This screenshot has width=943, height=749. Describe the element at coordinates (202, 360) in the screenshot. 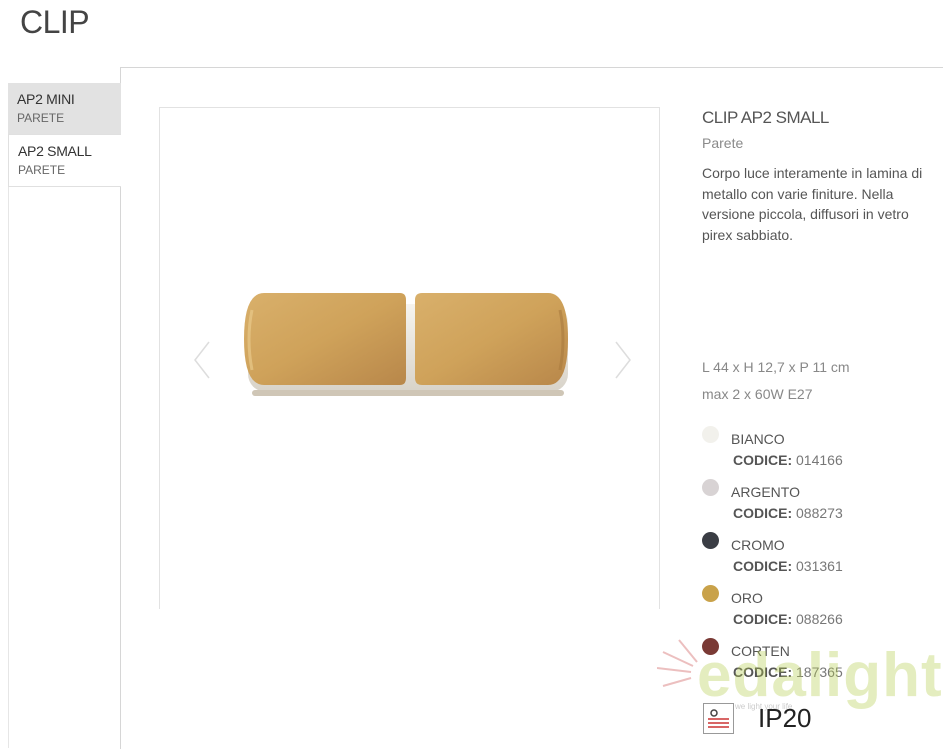

I see `chevron-left-icon` at that location.